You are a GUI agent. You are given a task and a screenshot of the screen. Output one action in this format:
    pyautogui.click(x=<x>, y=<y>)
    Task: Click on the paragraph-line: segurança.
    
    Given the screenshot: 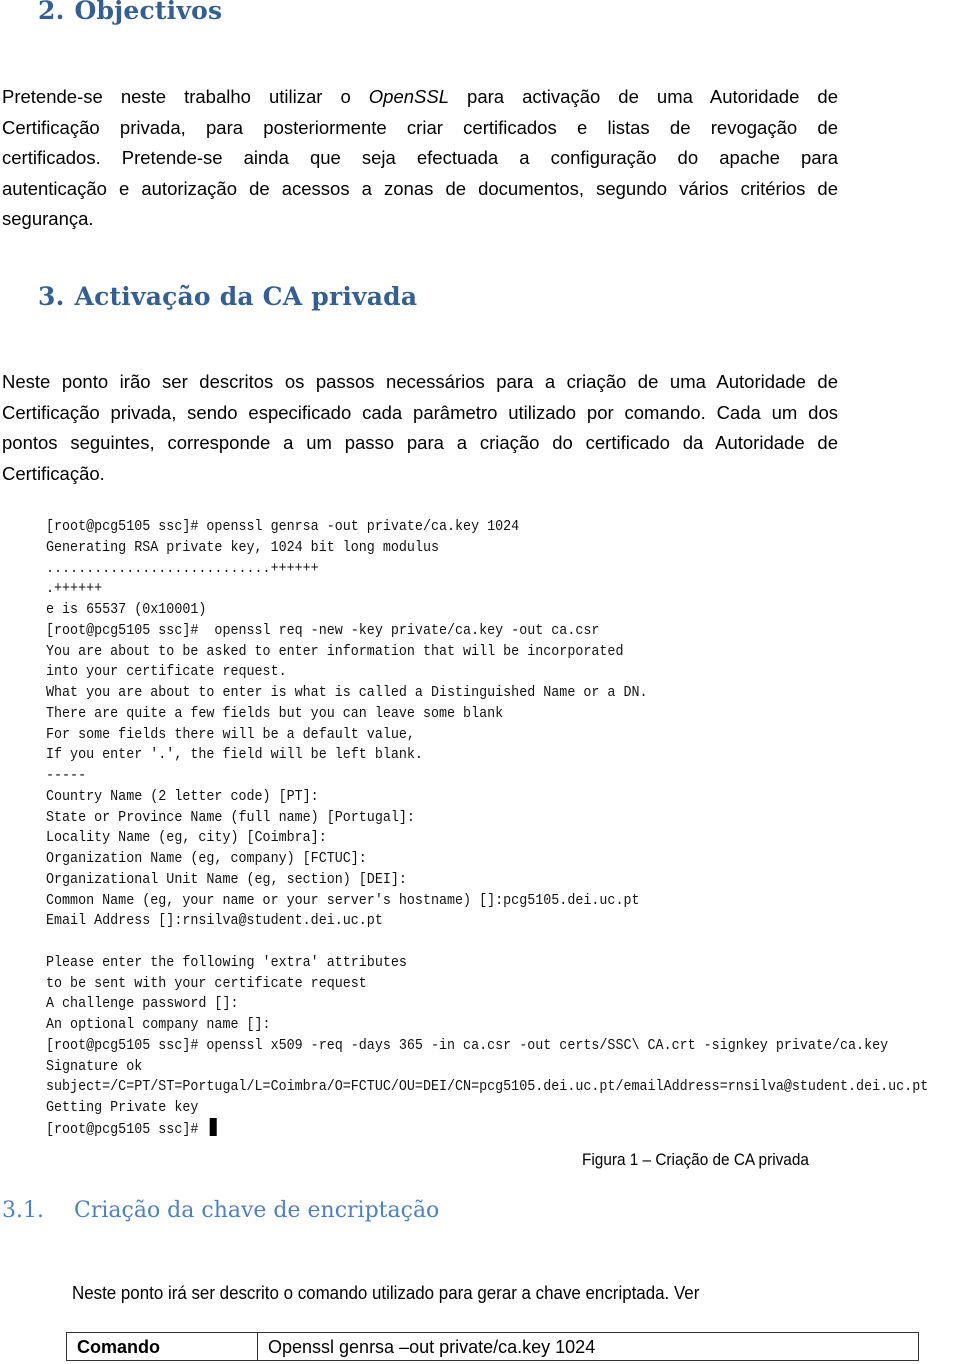 What is the action you would take?
    pyautogui.click(x=48, y=219)
    